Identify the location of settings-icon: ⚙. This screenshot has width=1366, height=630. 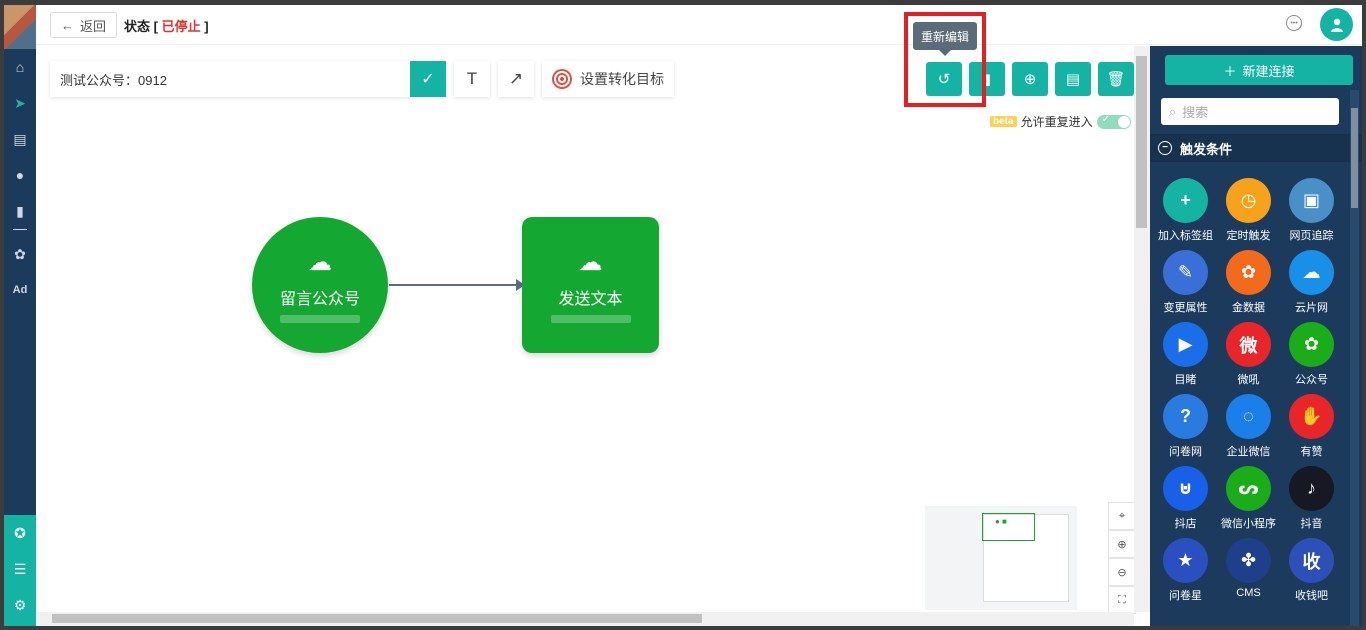
(20, 605).